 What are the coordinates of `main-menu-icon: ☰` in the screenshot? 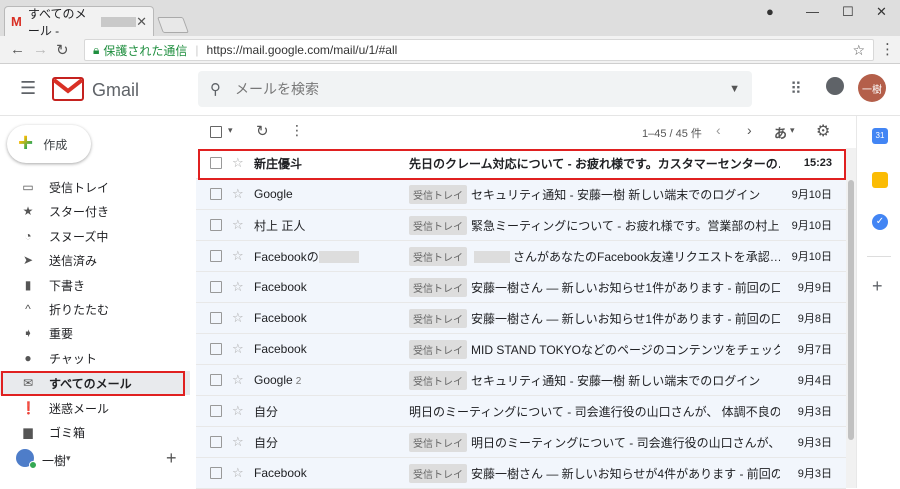 It's located at (28, 88).